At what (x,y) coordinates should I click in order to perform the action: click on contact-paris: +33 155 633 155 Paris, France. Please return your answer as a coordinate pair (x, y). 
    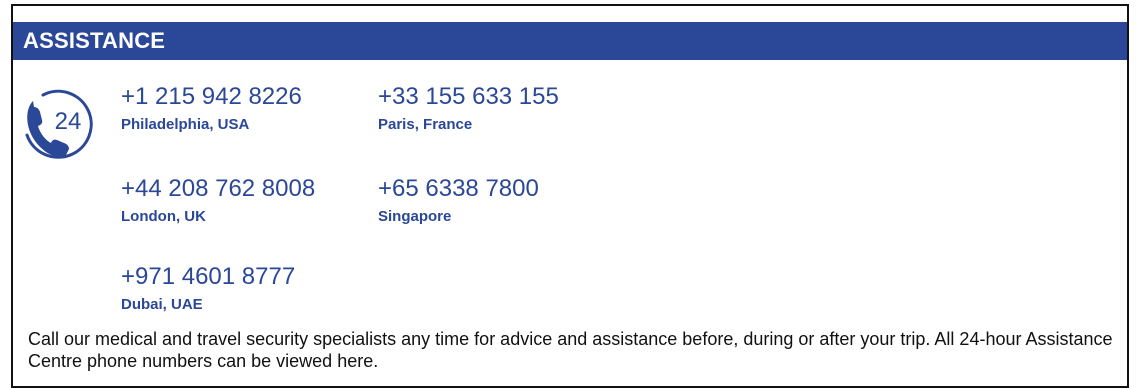
    Looking at the image, I should click on (468, 108).